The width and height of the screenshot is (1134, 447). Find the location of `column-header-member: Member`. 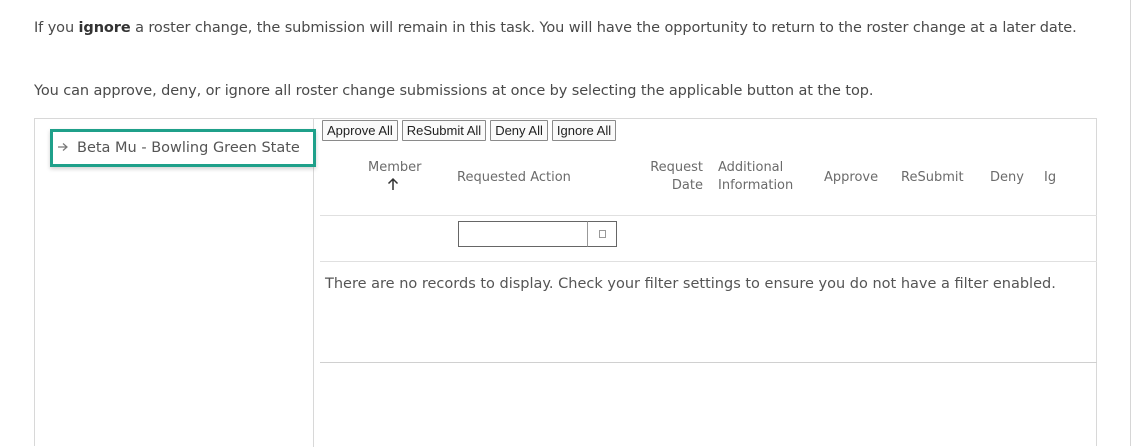

column-header-member: Member is located at coordinates (395, 177).